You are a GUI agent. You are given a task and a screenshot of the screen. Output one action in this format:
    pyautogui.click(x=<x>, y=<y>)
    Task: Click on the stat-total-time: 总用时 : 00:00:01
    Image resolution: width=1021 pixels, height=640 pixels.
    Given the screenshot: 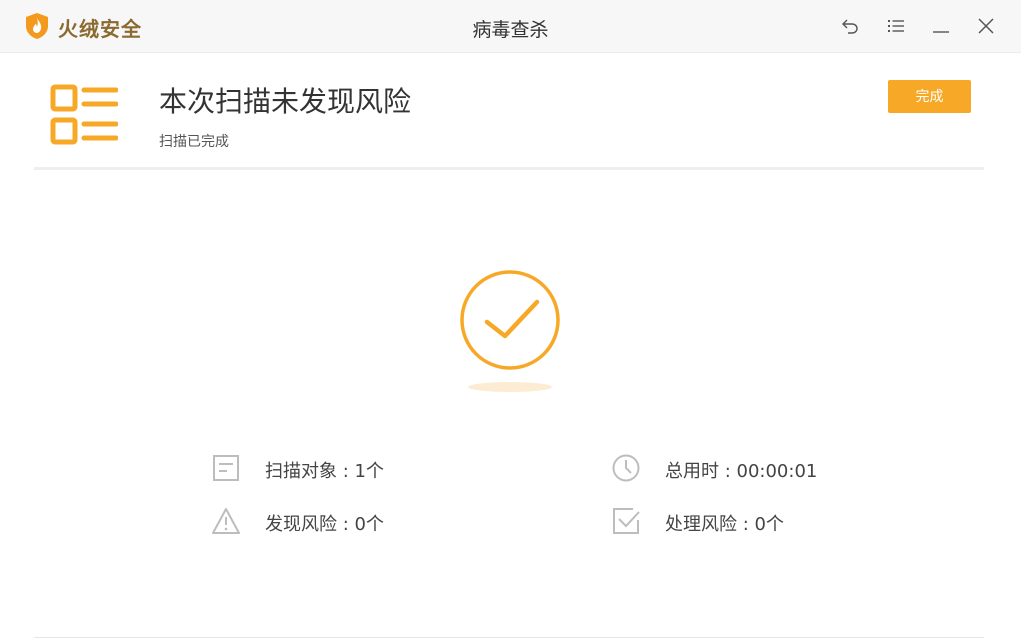 What is the action you would take?
    pyautogui.click(x=741, y=471)
    